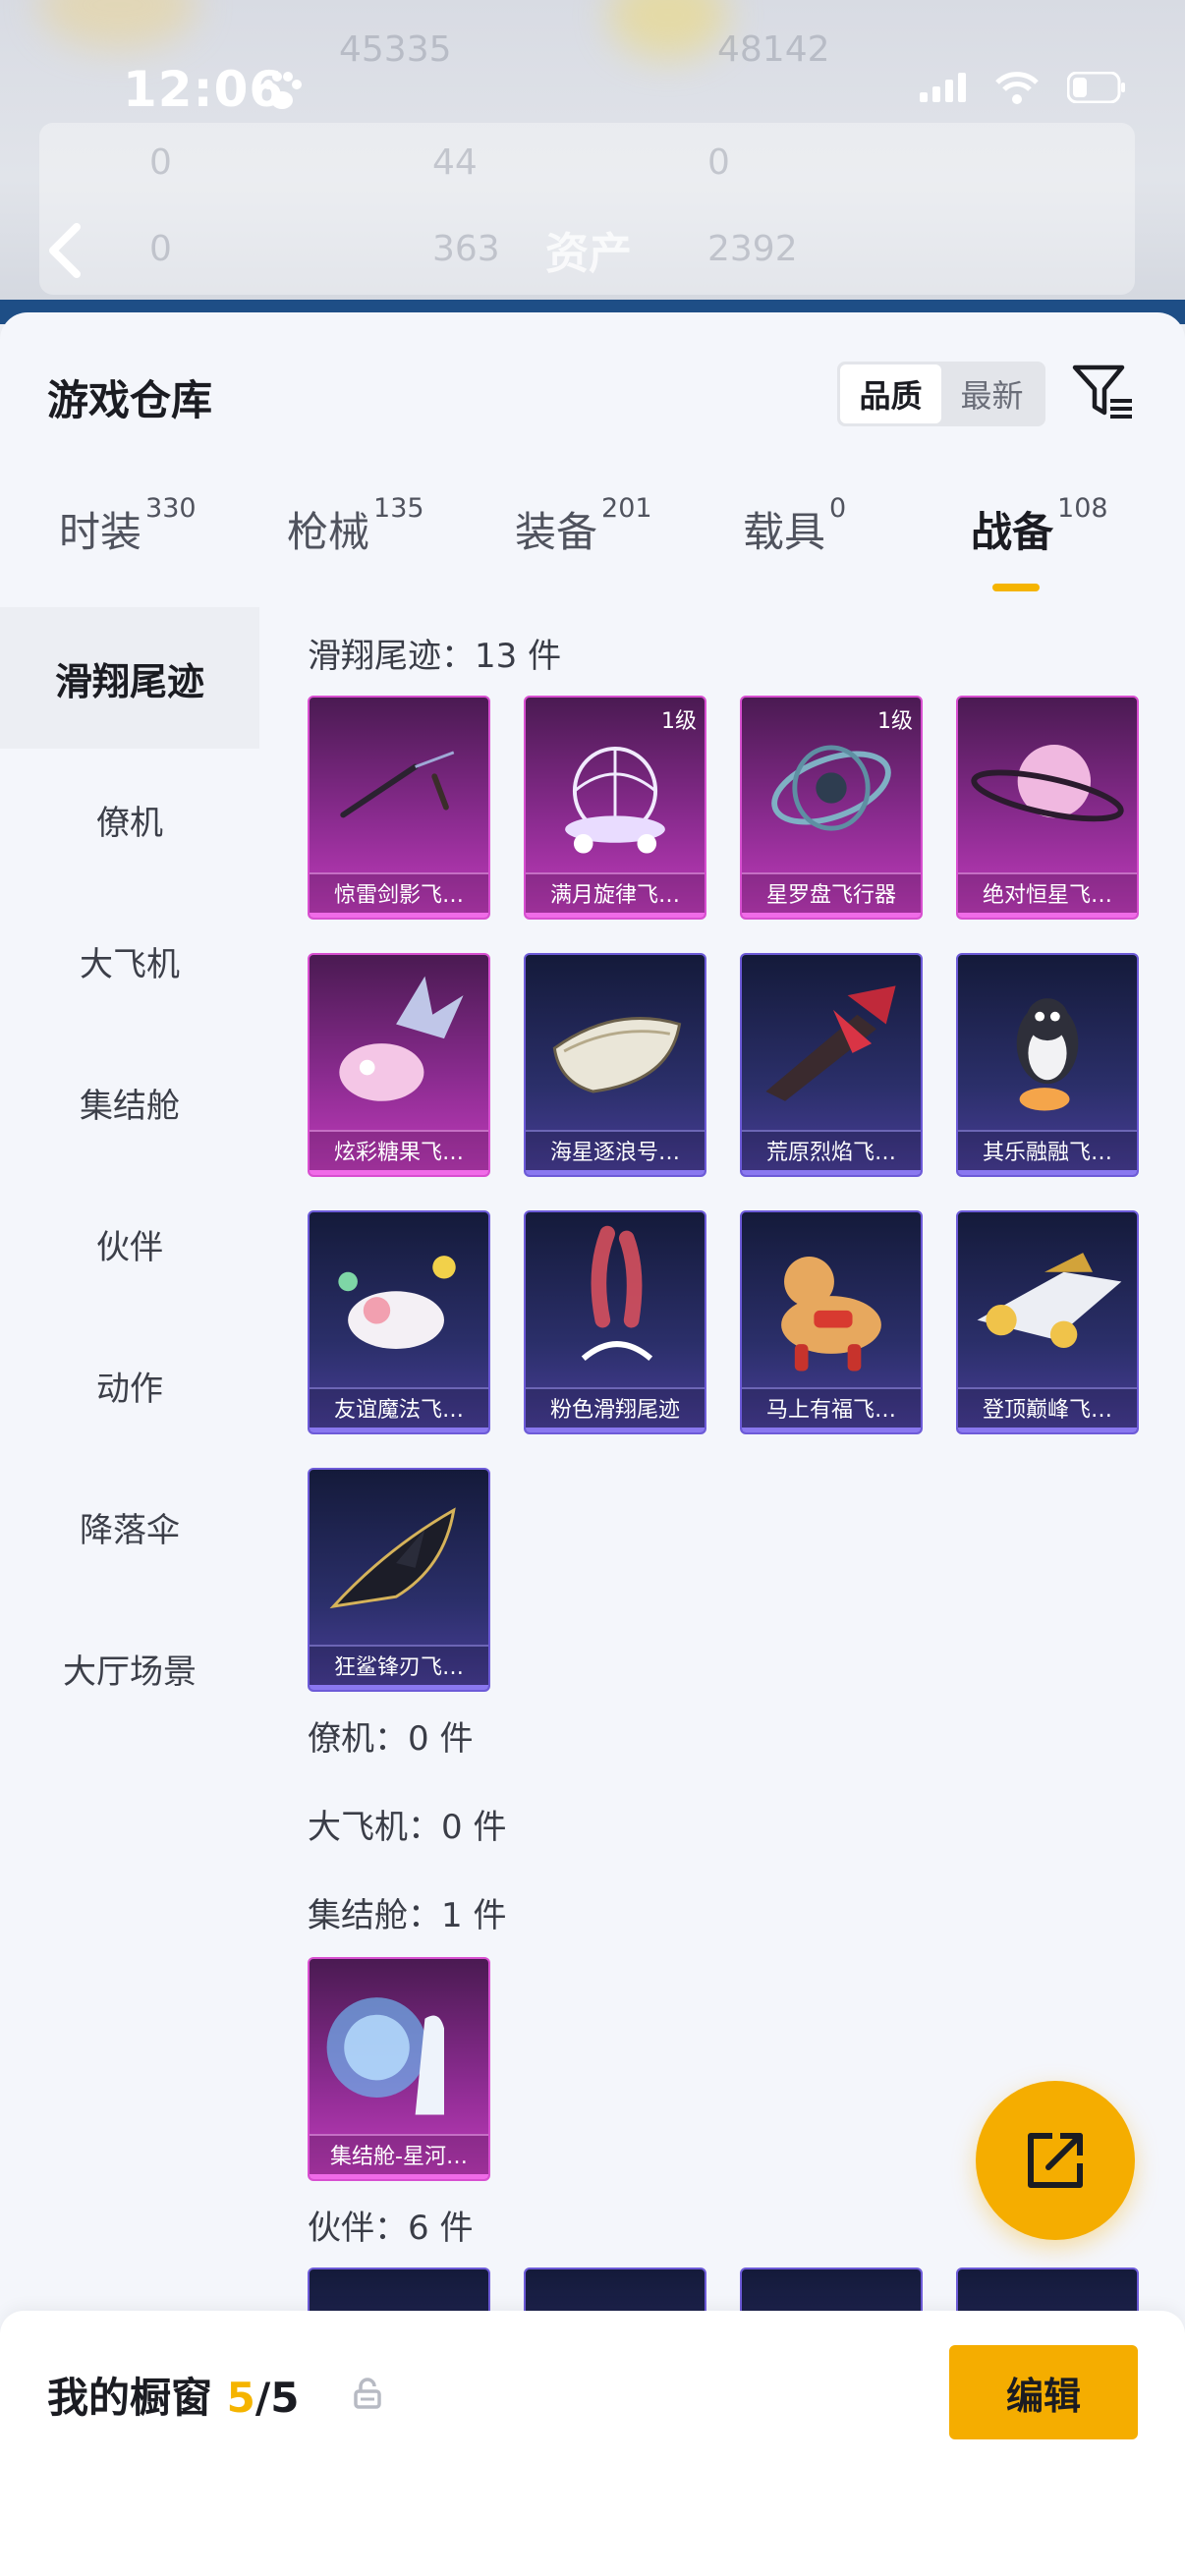 The height and width of the screenshot is (2576, 1185). Describe the element at coordinates (1083, 508) in the screenshot. I see `tab-count: 108` at that location.